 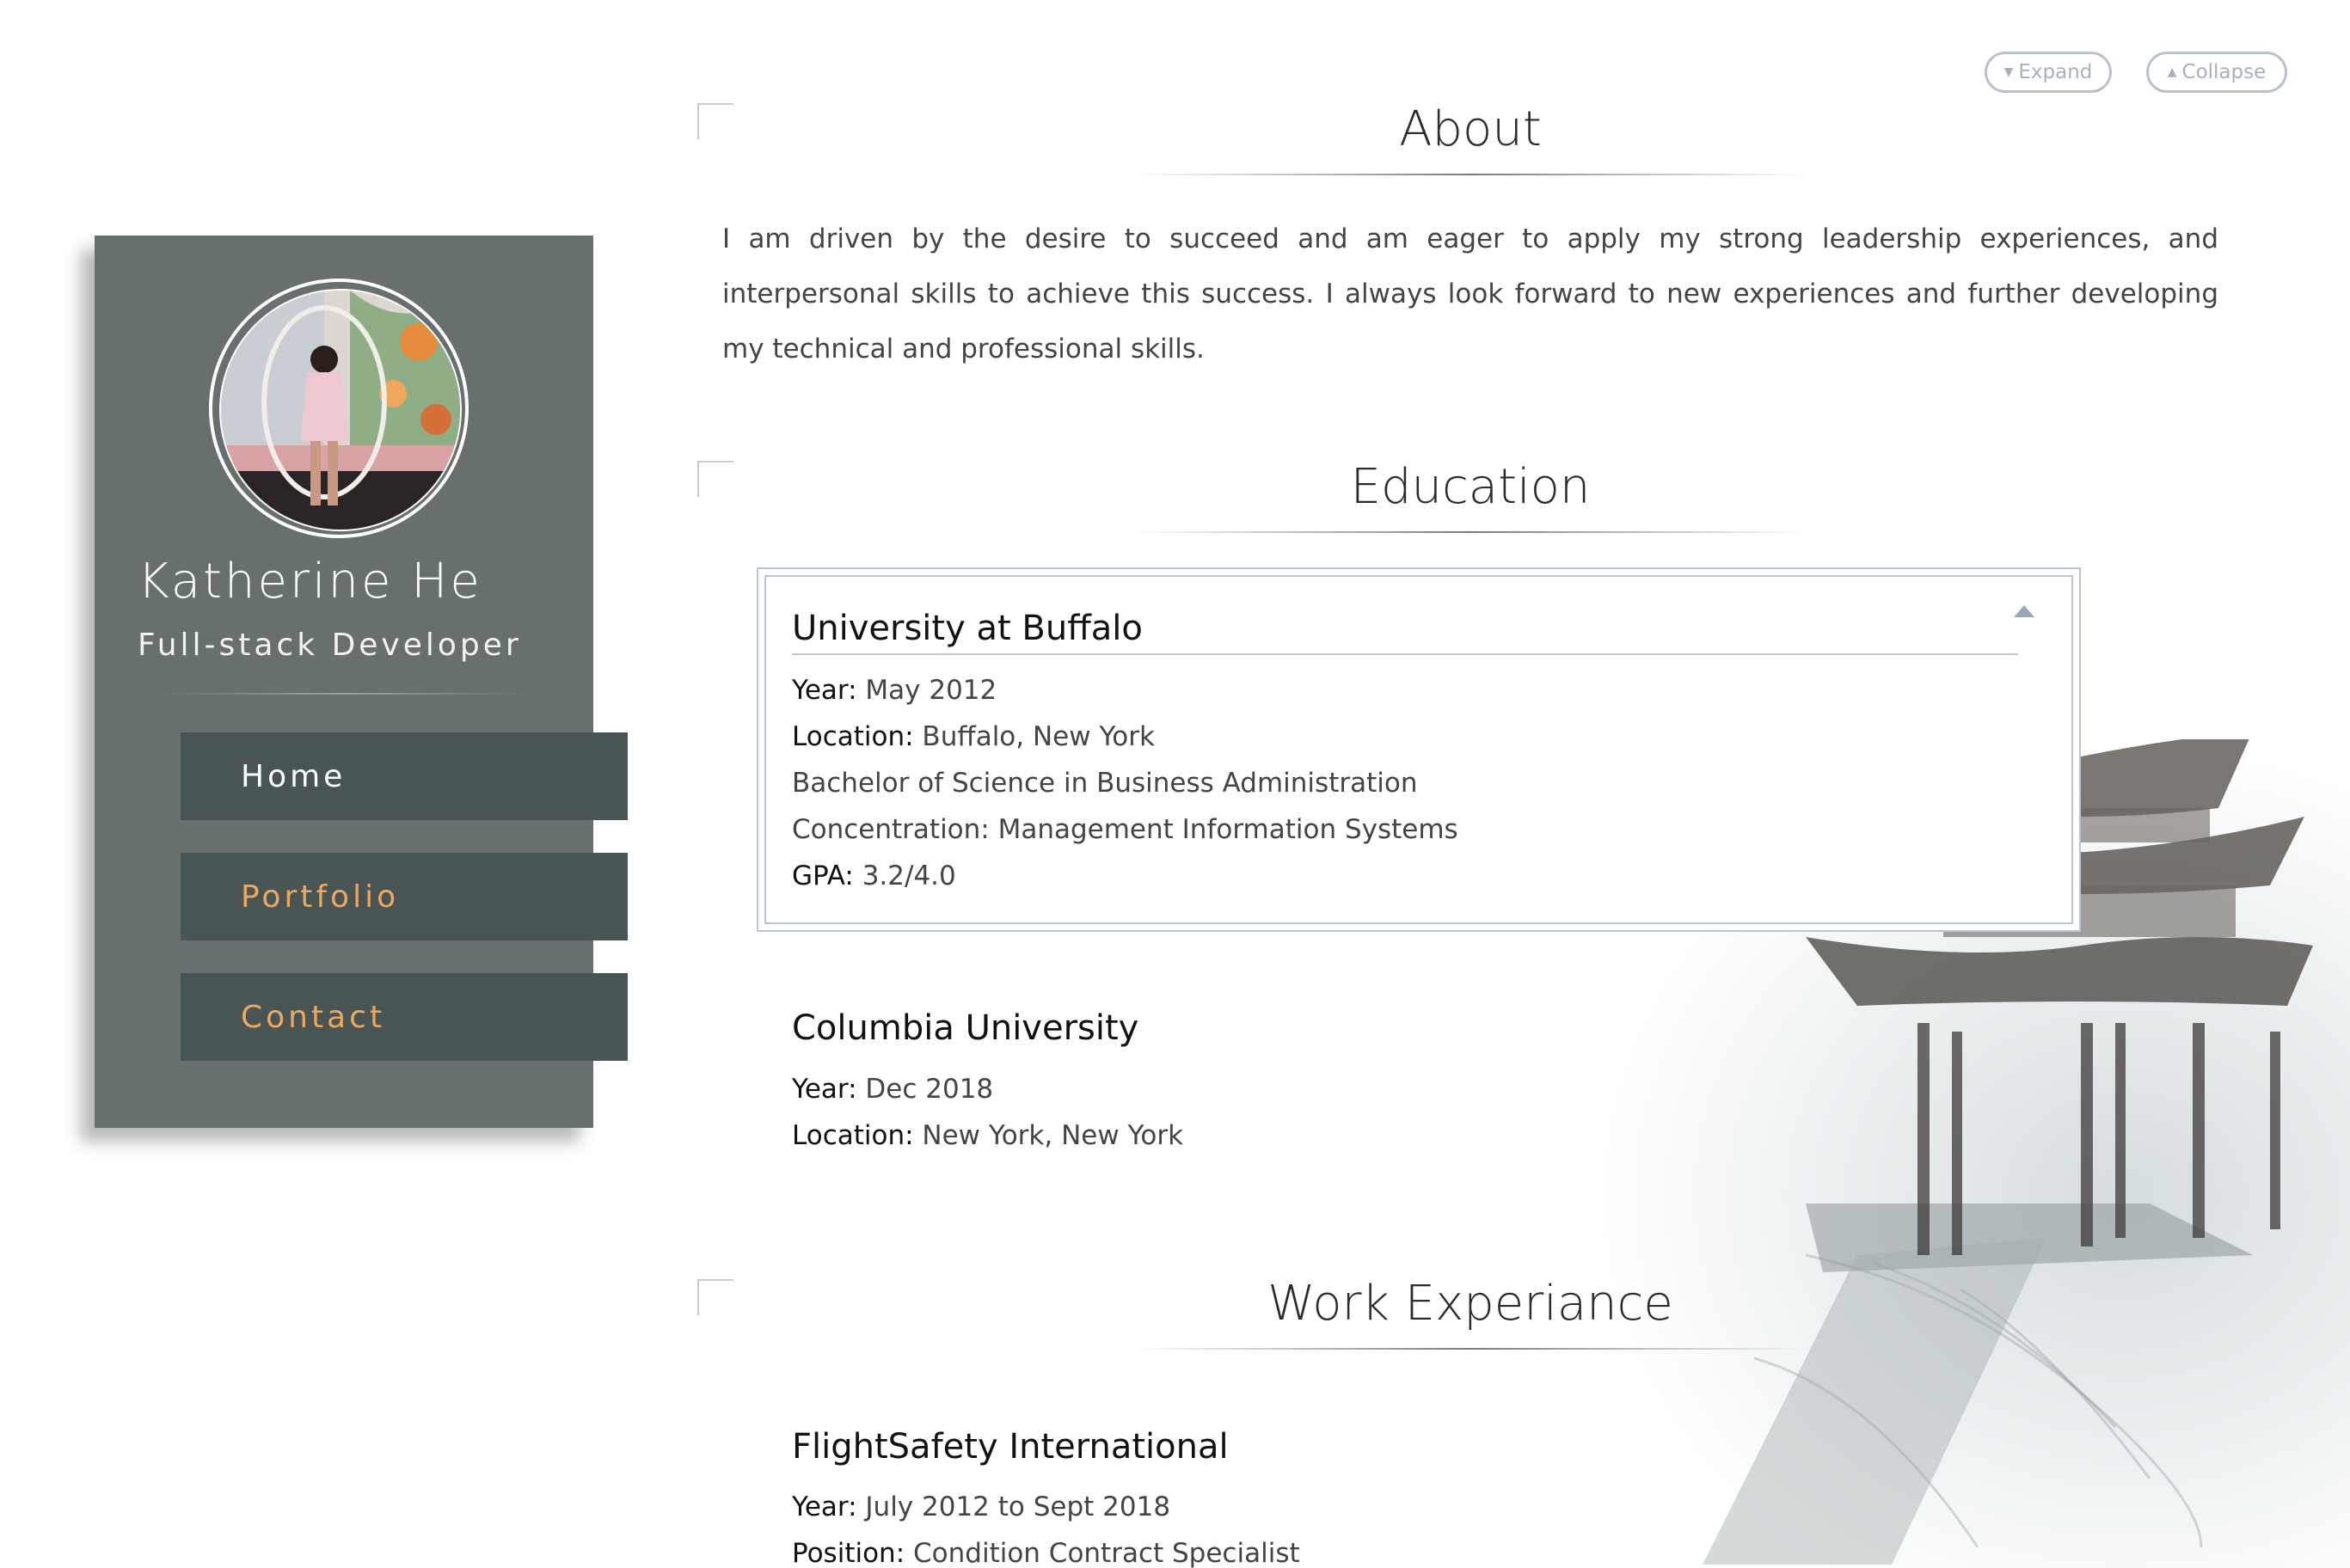 I want to click on expand-button: ▼ Expand, so click(x=2048, y=72).